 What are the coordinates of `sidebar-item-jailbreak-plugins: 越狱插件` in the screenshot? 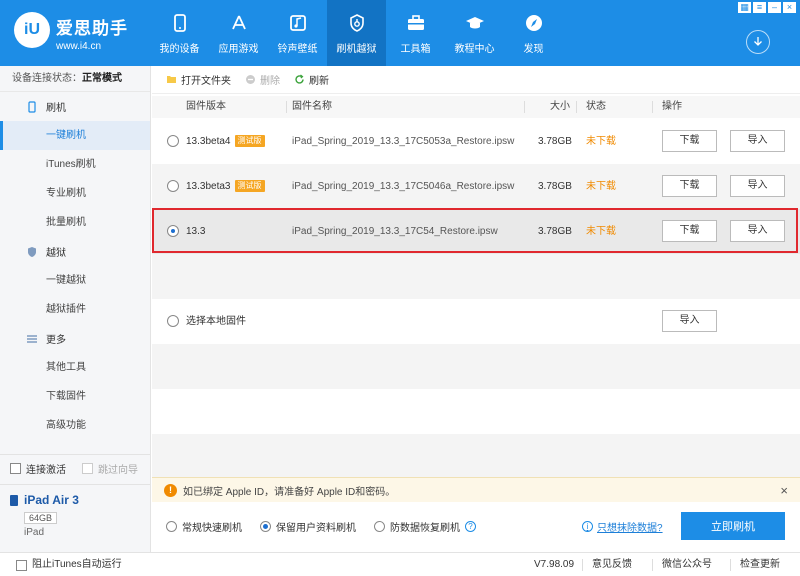 It's located at (75, 309).